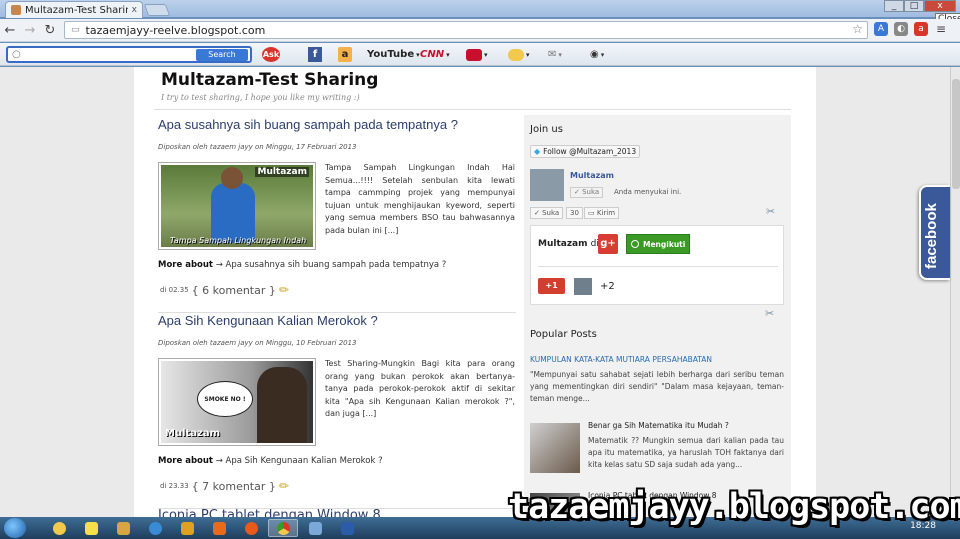 The width and height of the screenshot is (960, 539). I want to click on thumb-label: Multazam, so click(282, 172).